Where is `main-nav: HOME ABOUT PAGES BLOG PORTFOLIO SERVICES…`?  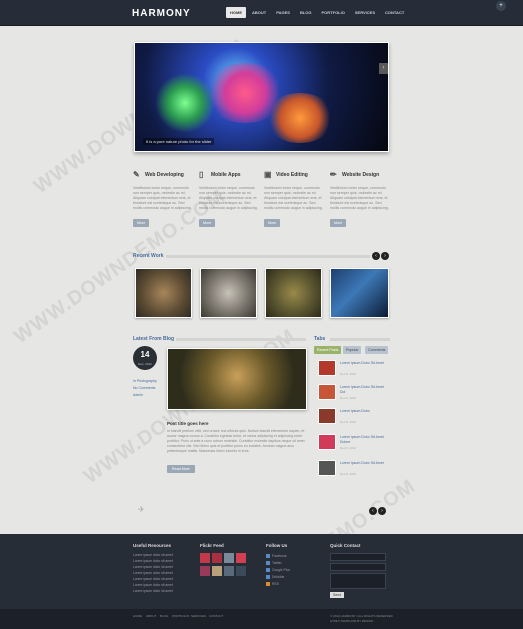
main-nav: HOME ABOUT PAGES BLOG PORTFOLIO SERVICES… is located at coordinates (317, 12).